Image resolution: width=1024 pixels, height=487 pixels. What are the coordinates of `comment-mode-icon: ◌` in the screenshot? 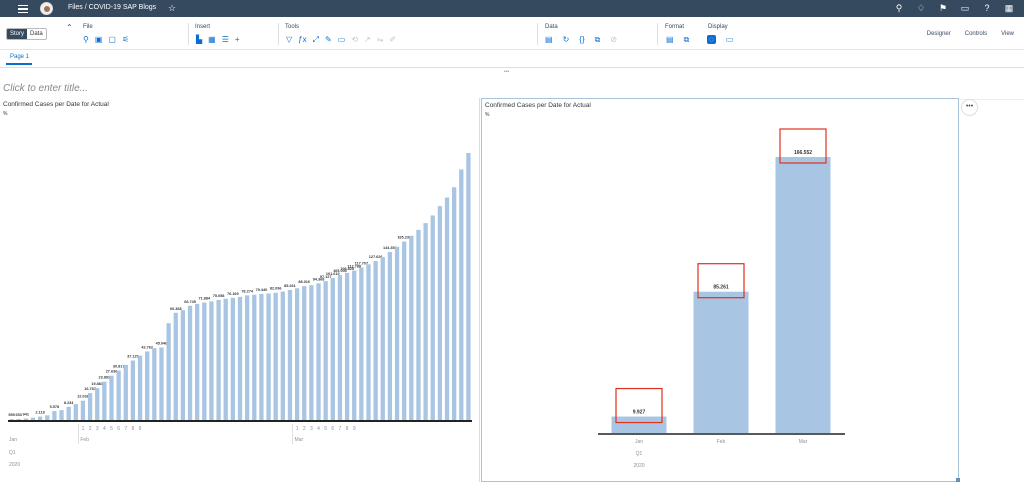 It's located at (711, 39).